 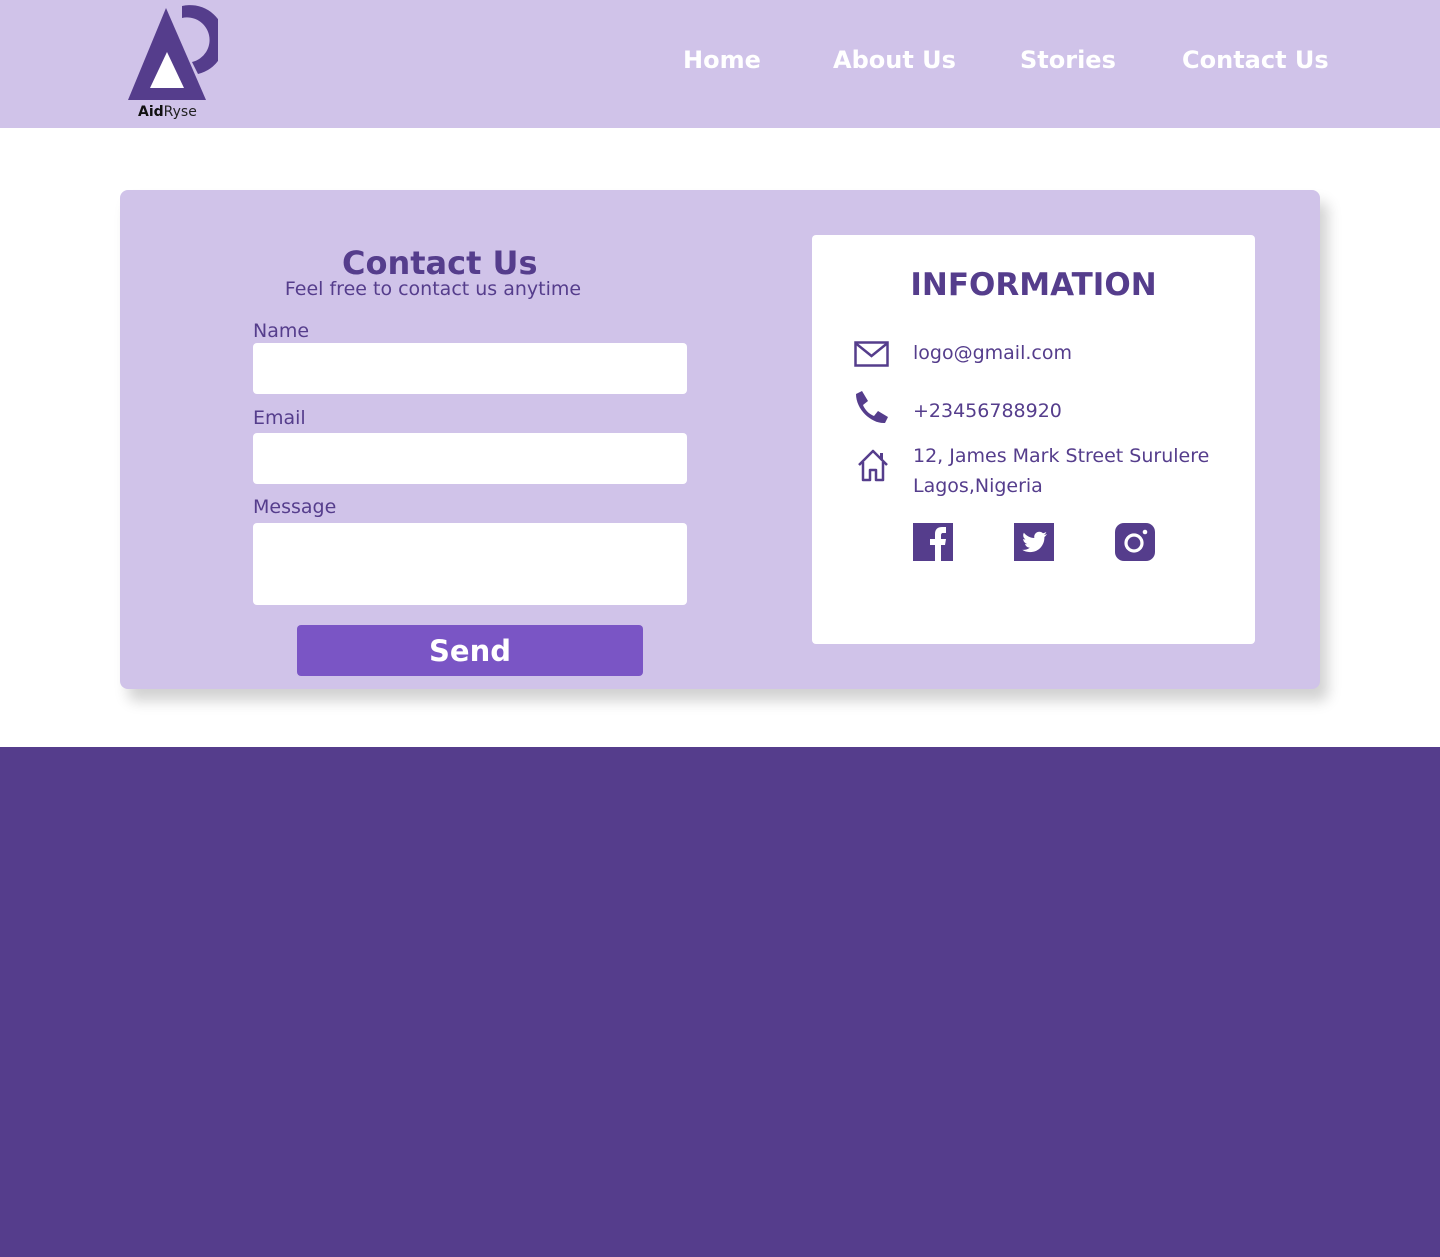 What do you see at coordinates (1061, 456) in the screenshot?
I see `info-address-line1: 12, James Mark Street Surulere` at bounding box center [1061, 456].